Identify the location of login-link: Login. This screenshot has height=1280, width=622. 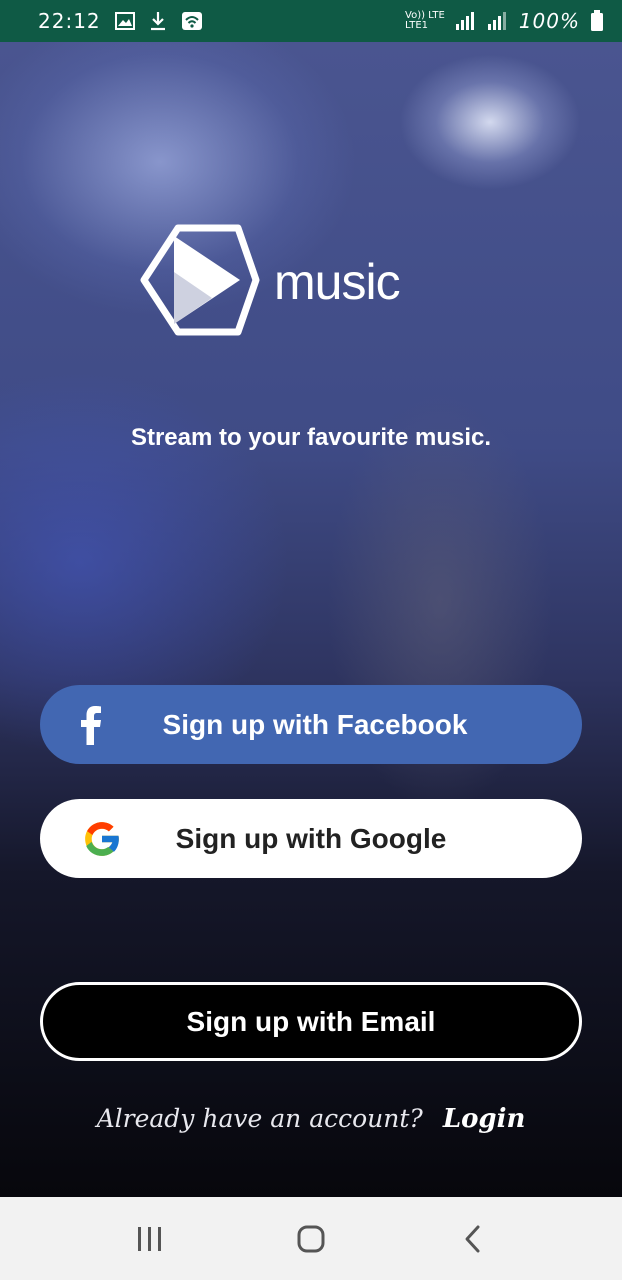
(484, 1119).